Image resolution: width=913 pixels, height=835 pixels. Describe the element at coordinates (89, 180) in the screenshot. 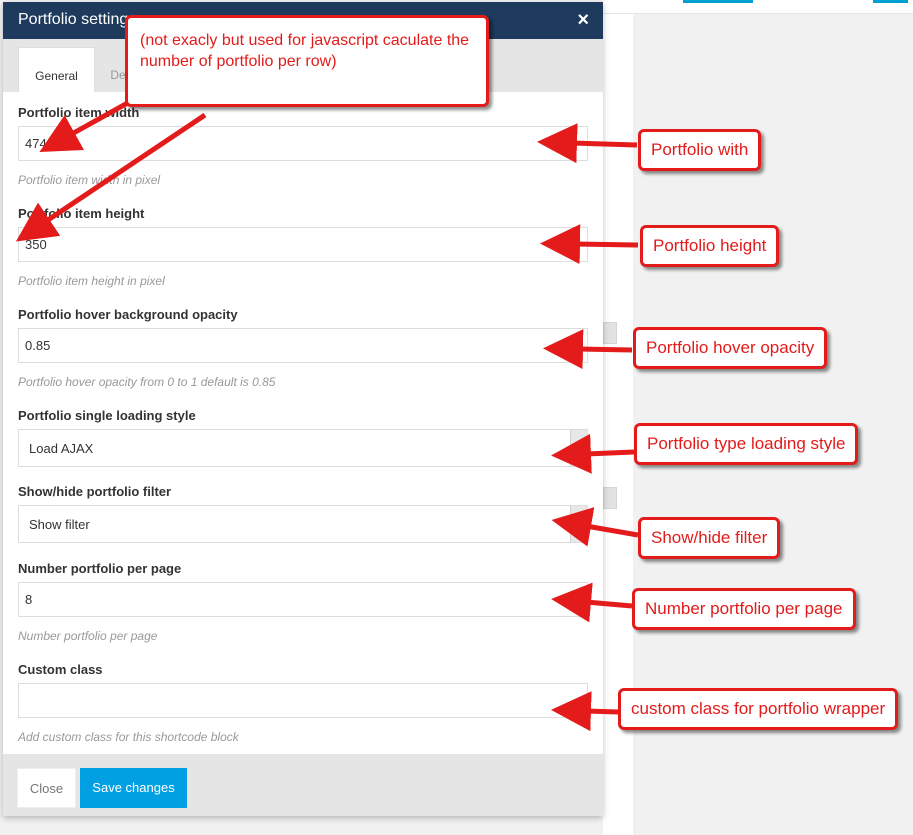

I see `item-width-help: Portfolio item width in pixel` at that location.